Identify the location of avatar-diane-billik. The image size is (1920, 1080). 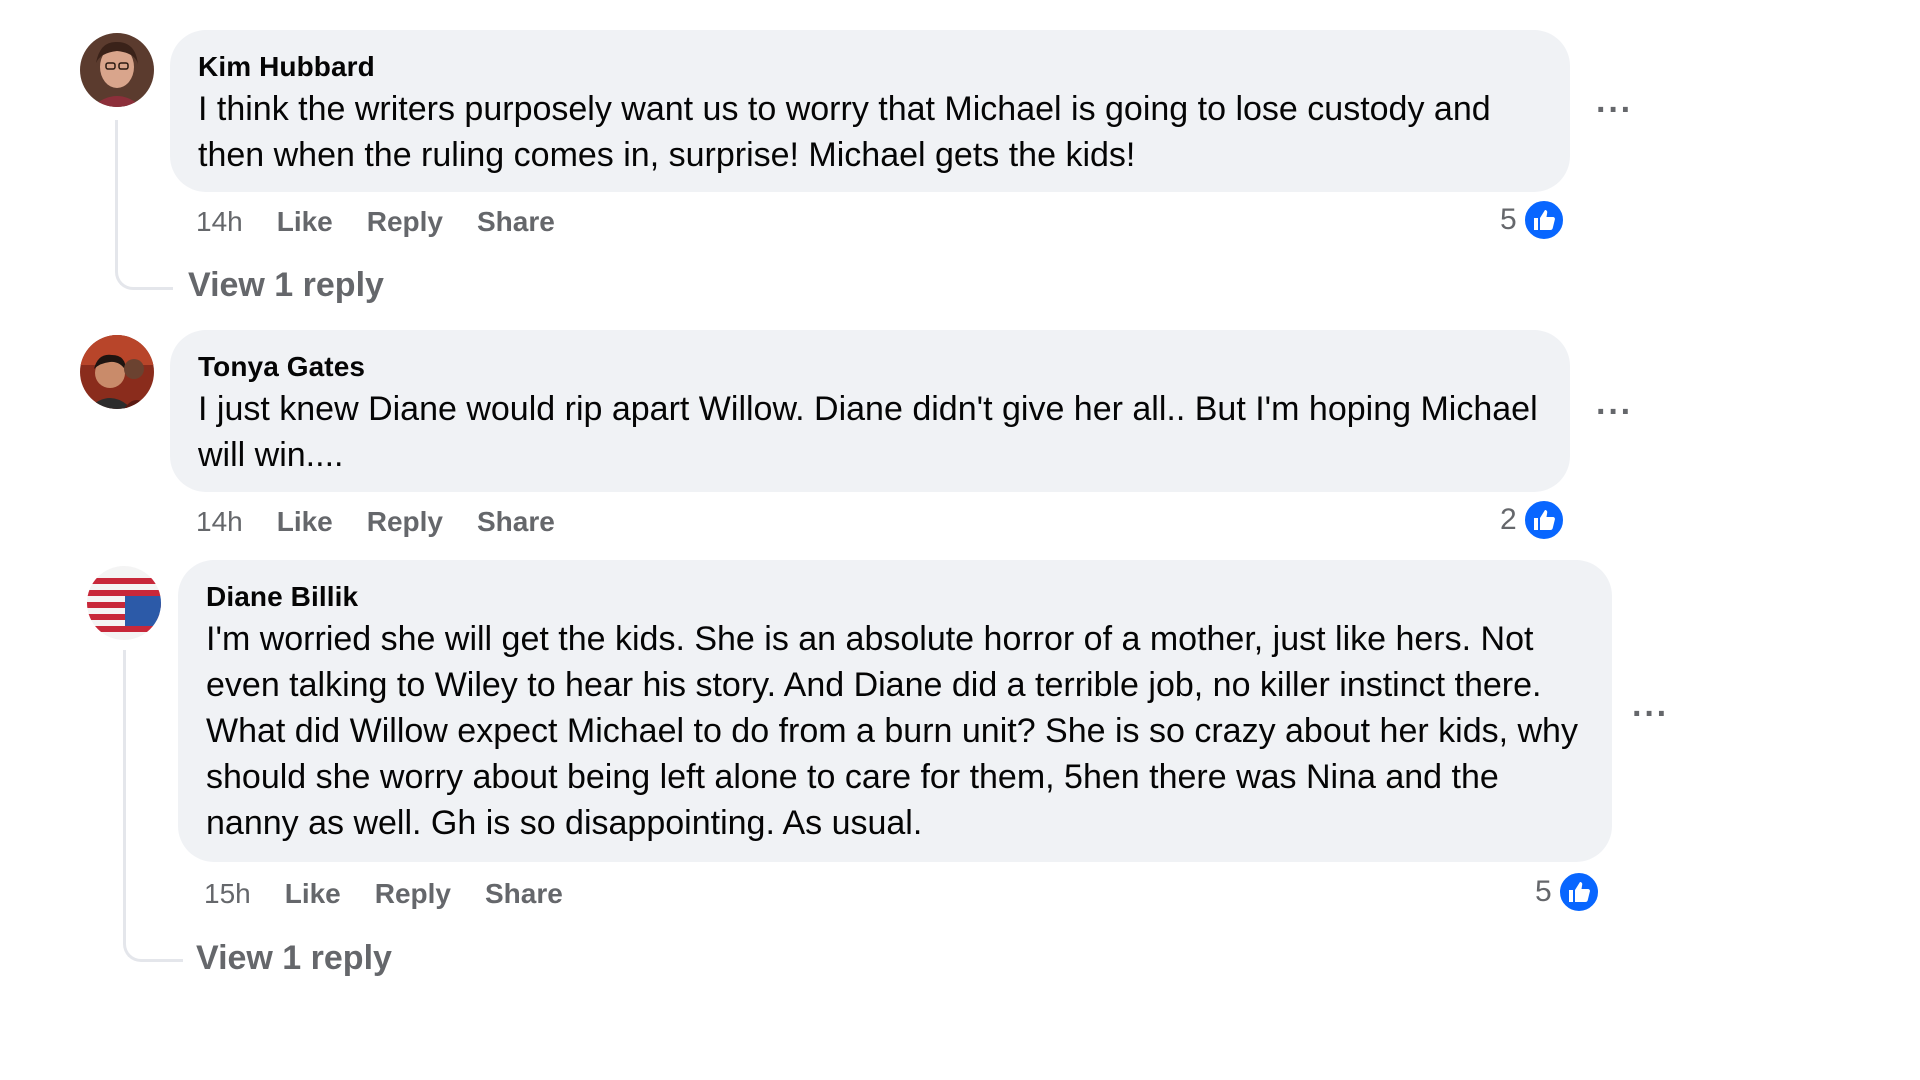
(124, 603).